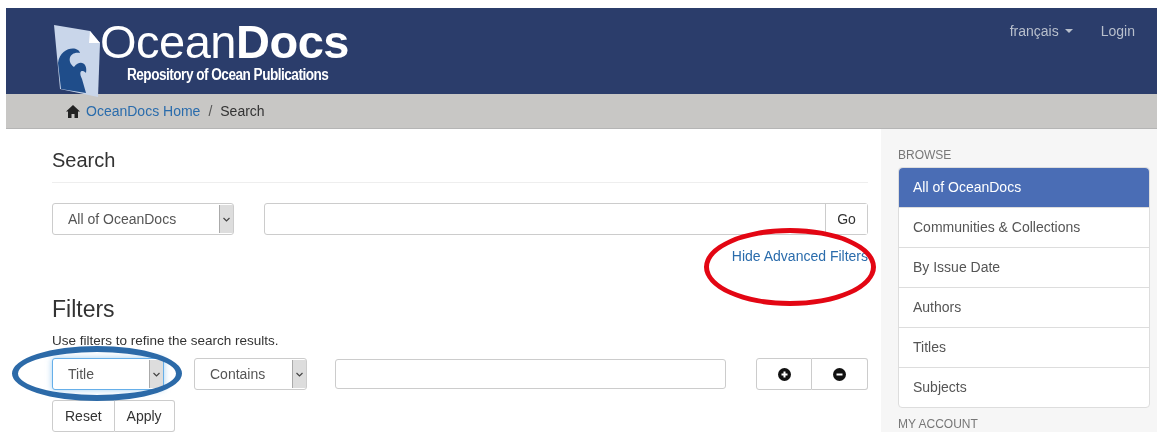  What do you see at coordinates (1024, 387) in the screenshot?
I see `sidebar-item: Subjects` at bounding box center [1024, 387].